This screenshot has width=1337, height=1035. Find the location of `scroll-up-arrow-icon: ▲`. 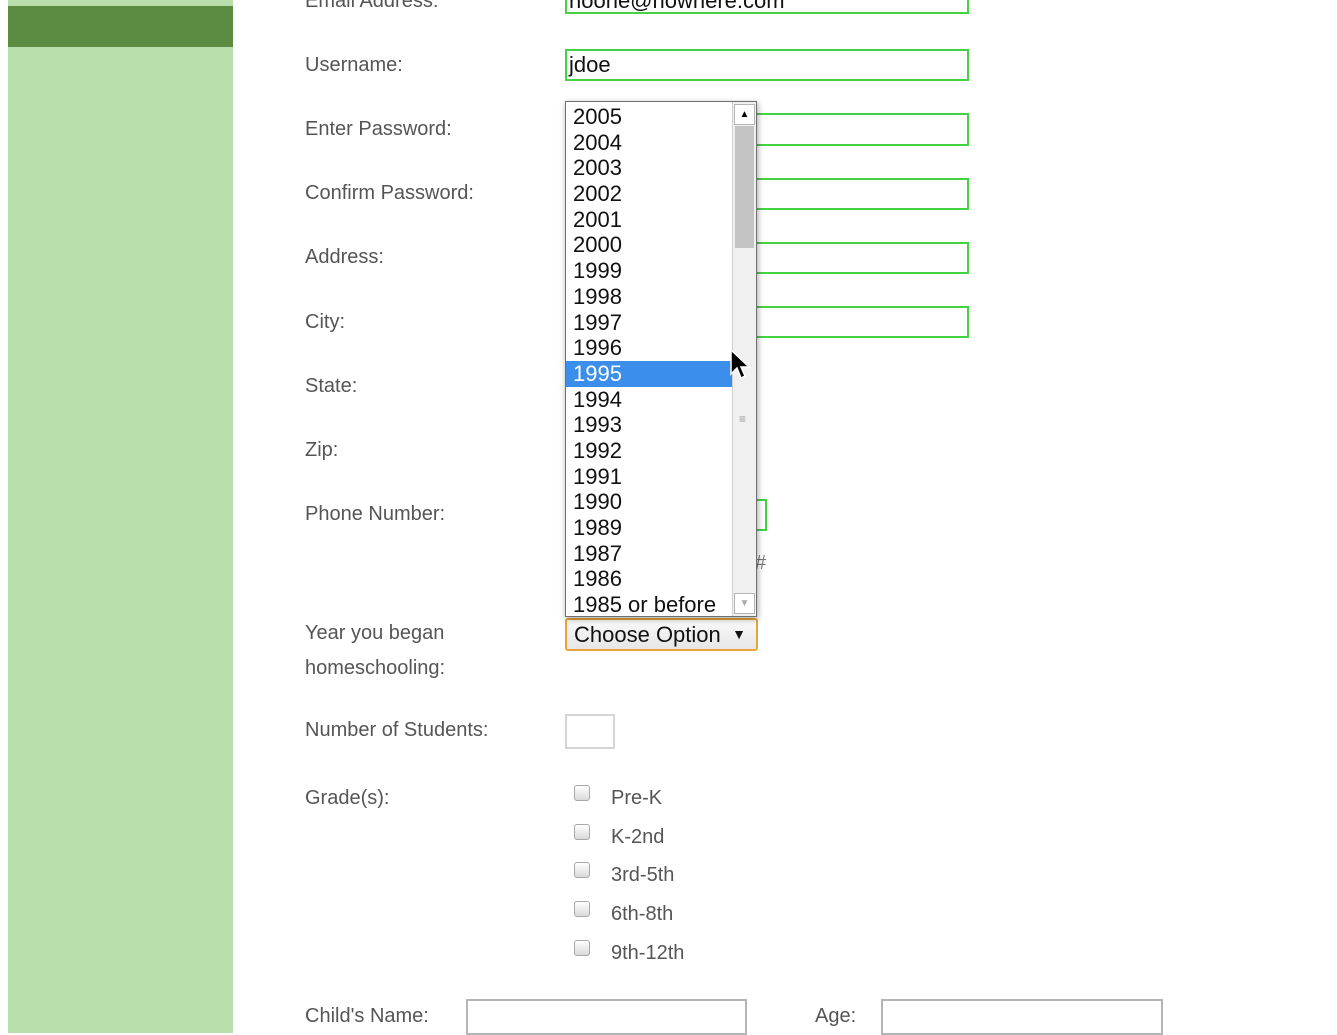

scroll-up-arrow-icon: ▲ is located at coordinates (744, 114).